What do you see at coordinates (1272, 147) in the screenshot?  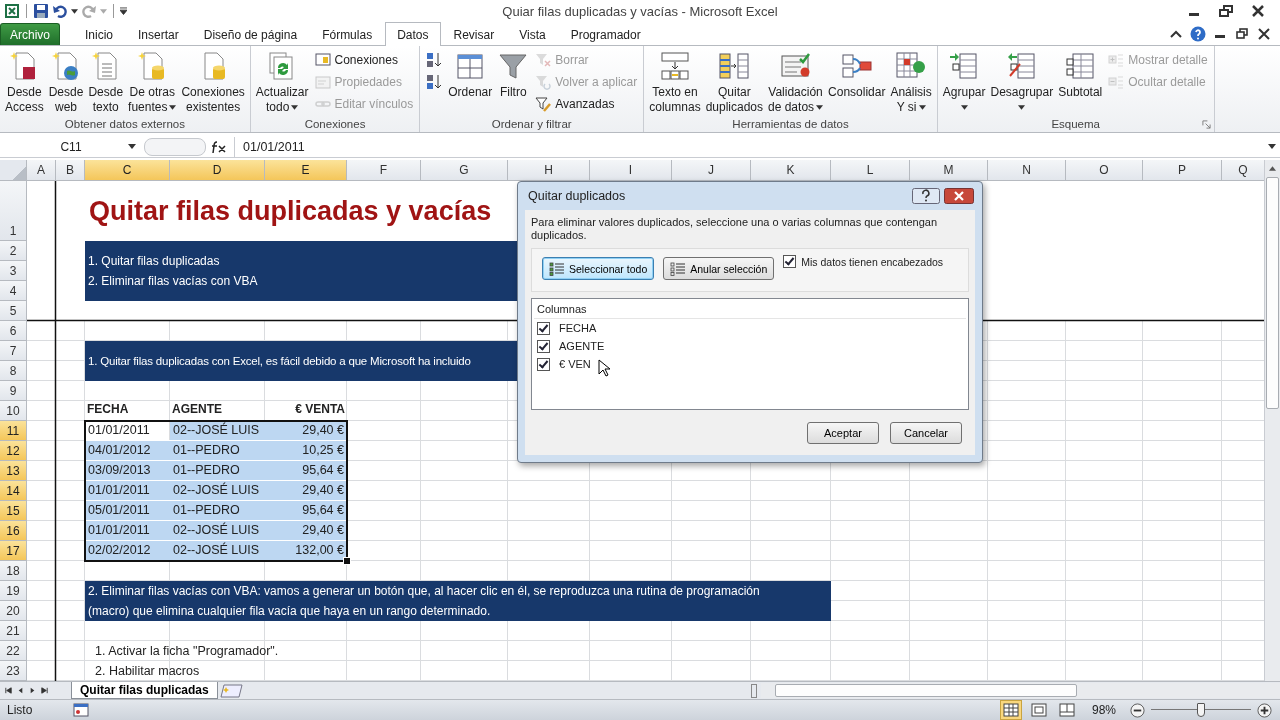 I see `expand-icon` at bounding box center [1272, 147].